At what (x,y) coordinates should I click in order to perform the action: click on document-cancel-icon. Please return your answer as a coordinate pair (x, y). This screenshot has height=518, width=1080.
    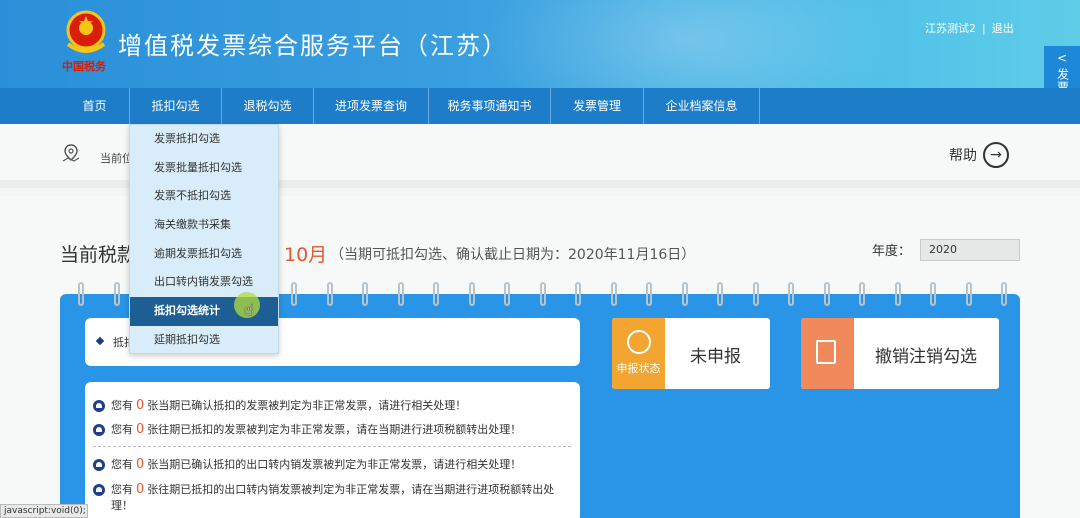
    Looking at the image, I should click on (826, 352).